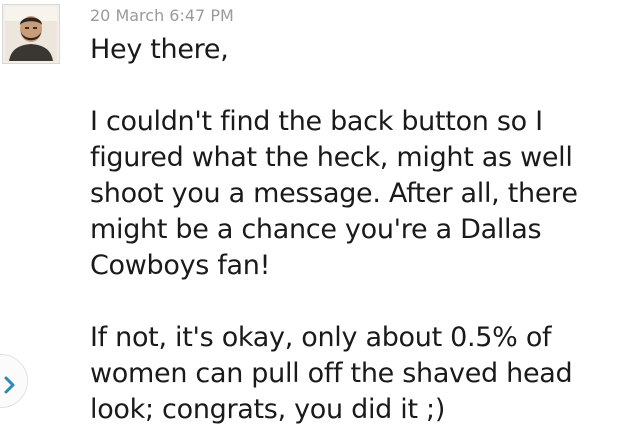 This screenshot has height=428, width=640. I want to click on message-paragraph: Hey there,, so click(159, 49).